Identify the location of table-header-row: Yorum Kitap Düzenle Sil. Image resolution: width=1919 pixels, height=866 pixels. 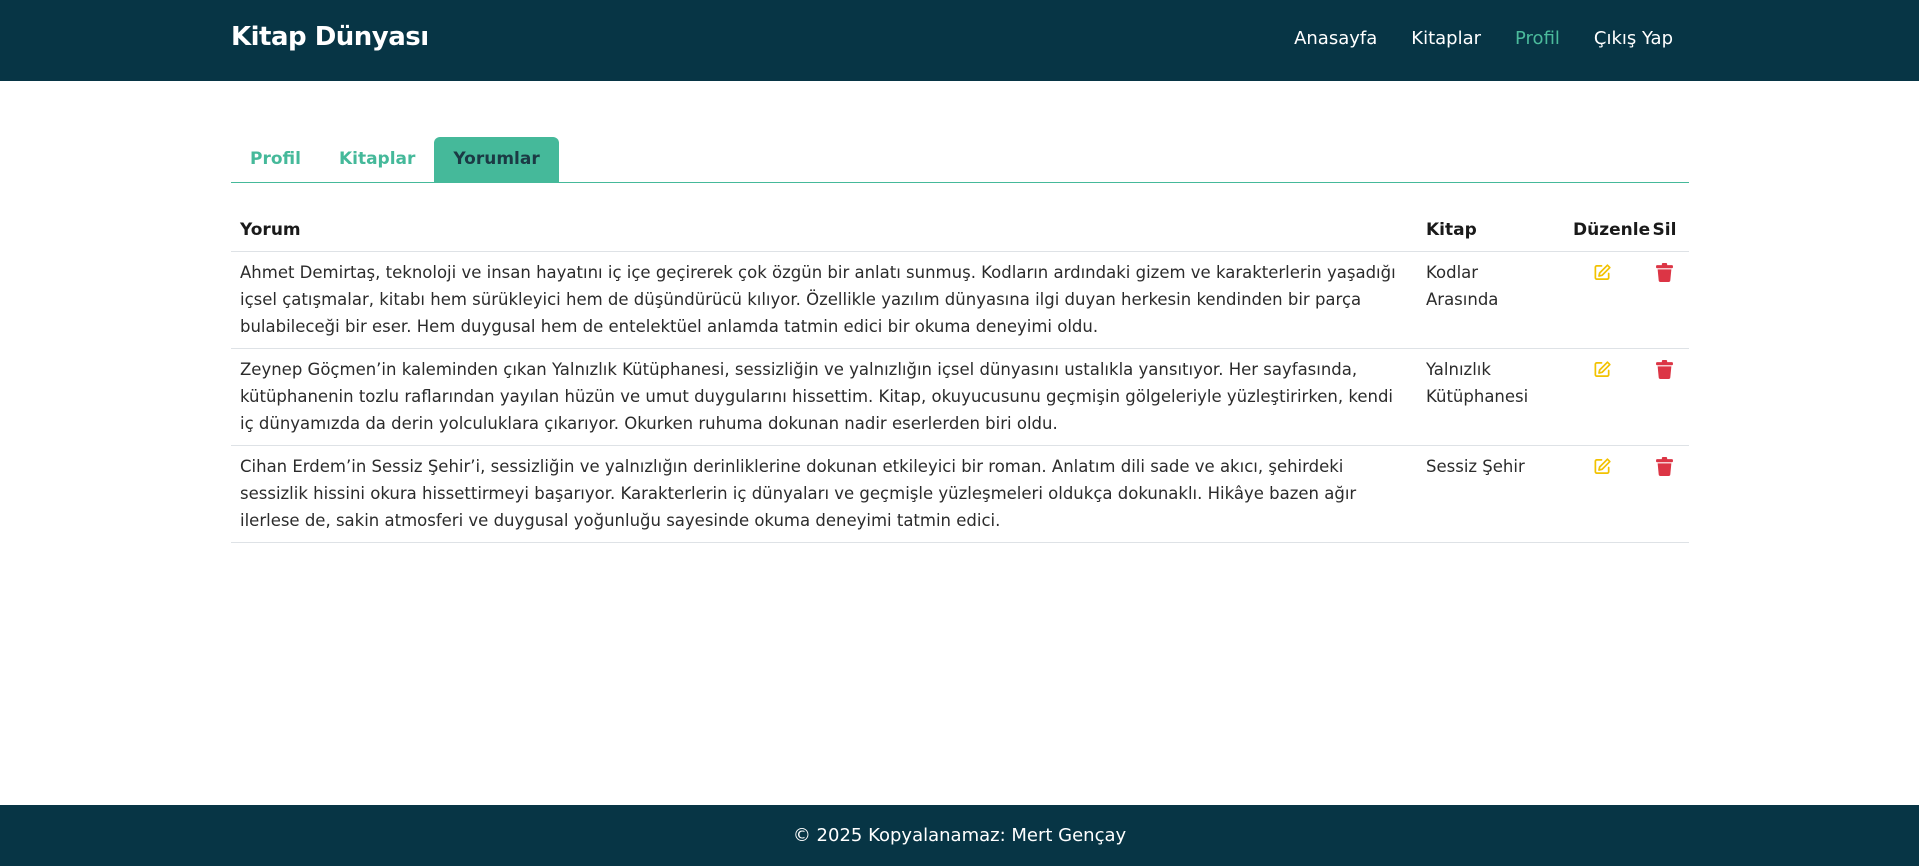
(960, 231).